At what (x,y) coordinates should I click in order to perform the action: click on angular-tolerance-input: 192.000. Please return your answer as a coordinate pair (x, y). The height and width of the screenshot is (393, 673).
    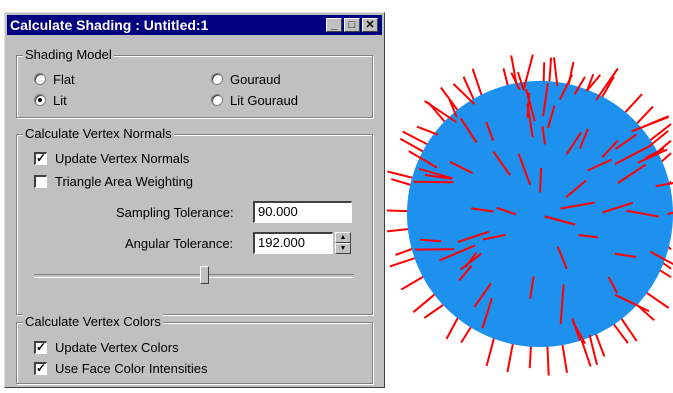
    Looking at the image, I should click on (293, 243).